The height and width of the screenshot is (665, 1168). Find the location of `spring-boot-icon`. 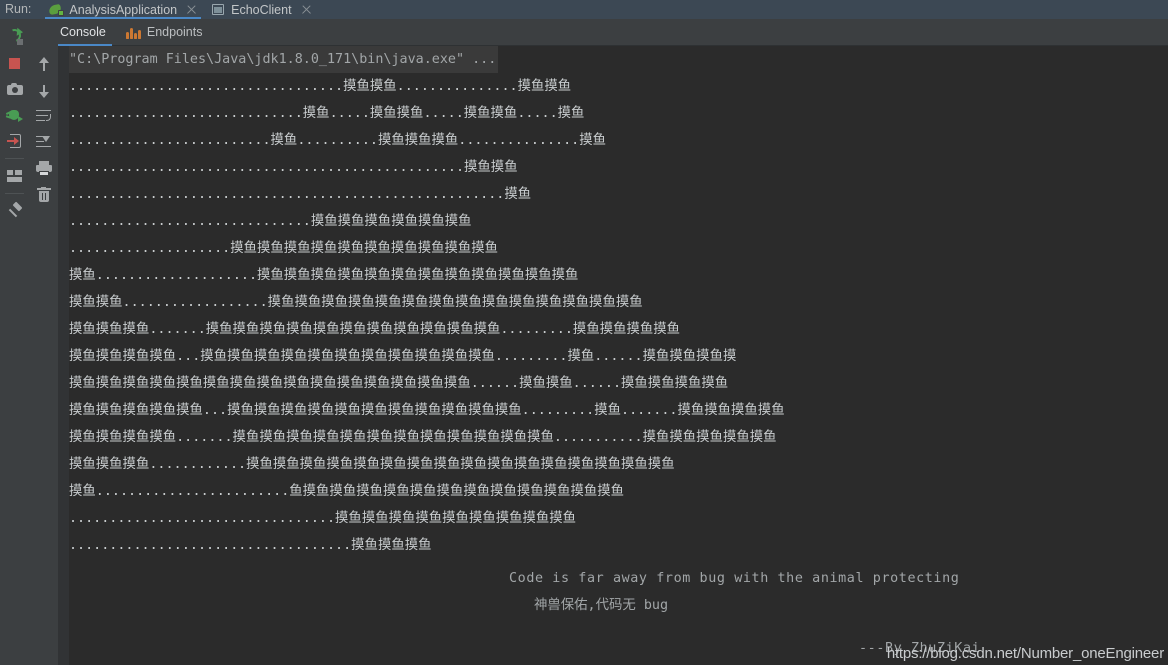

spring-boot-icon is located at coordinates (56, 9).